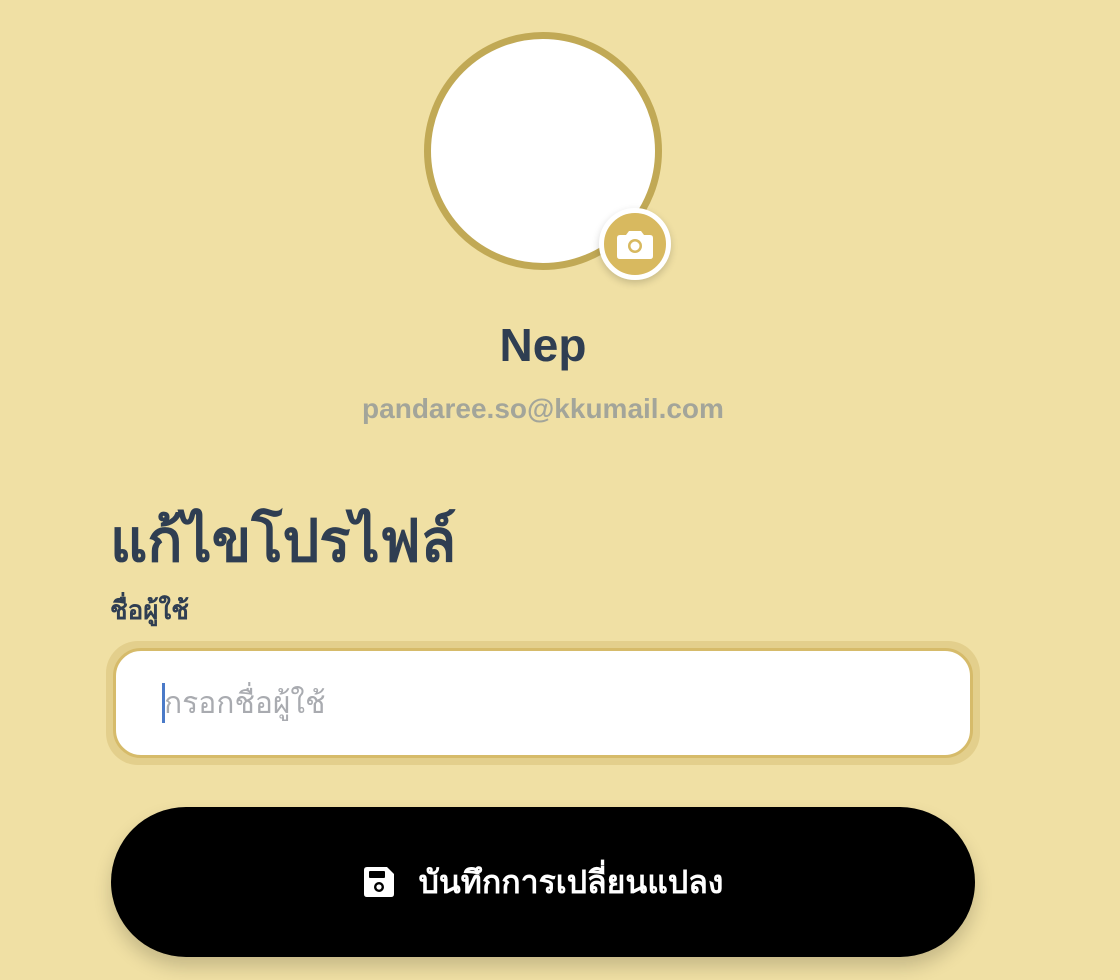 Image resolution: width=1120 pixels, height=980 pixels. I want to click on camera-icon, so click(635, 244).